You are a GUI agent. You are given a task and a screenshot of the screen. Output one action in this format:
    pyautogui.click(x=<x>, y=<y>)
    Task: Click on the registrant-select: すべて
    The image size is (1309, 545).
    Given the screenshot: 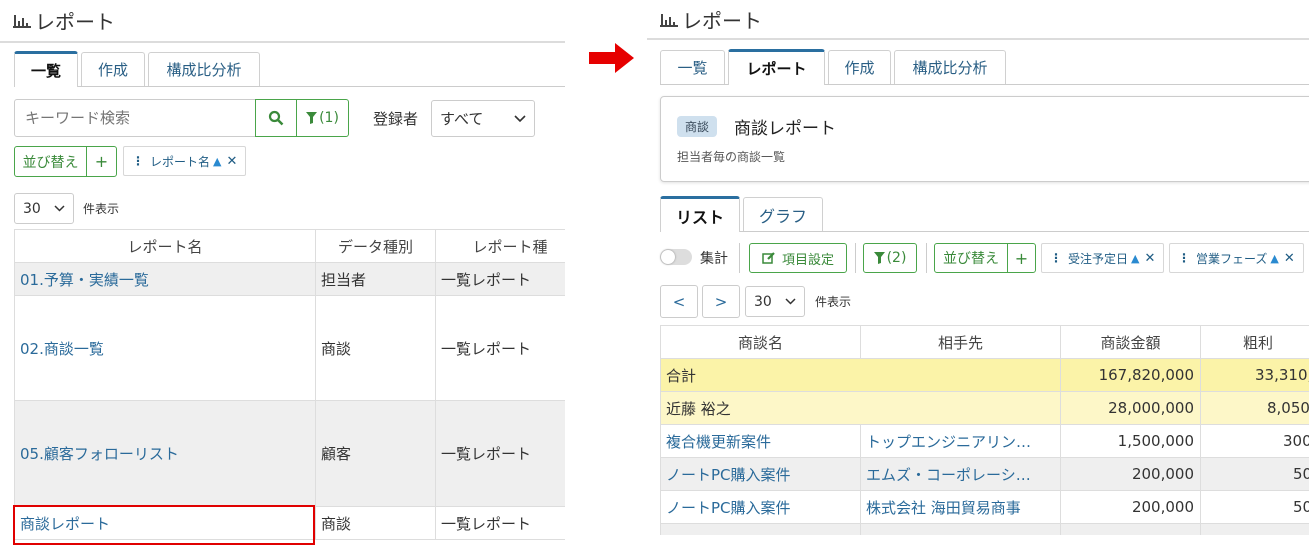 What is the action you would take?
    pyautogui.click(x=483, y=118)
    